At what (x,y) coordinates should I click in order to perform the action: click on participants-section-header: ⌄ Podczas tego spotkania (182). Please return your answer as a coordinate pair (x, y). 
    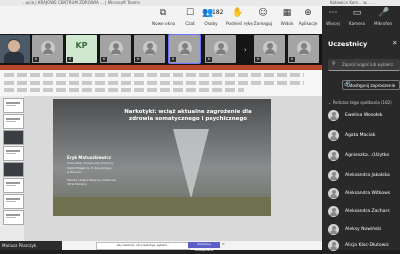
    Looking at the image, I should click on (360, 102).